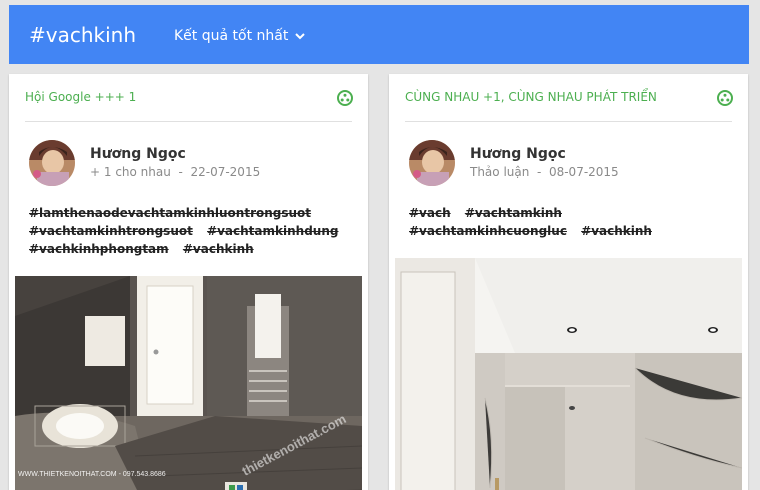 The height and width of the screenshot is (490, 760). I want to click on hashtag-title: #vachkinh, so click(83, 35).